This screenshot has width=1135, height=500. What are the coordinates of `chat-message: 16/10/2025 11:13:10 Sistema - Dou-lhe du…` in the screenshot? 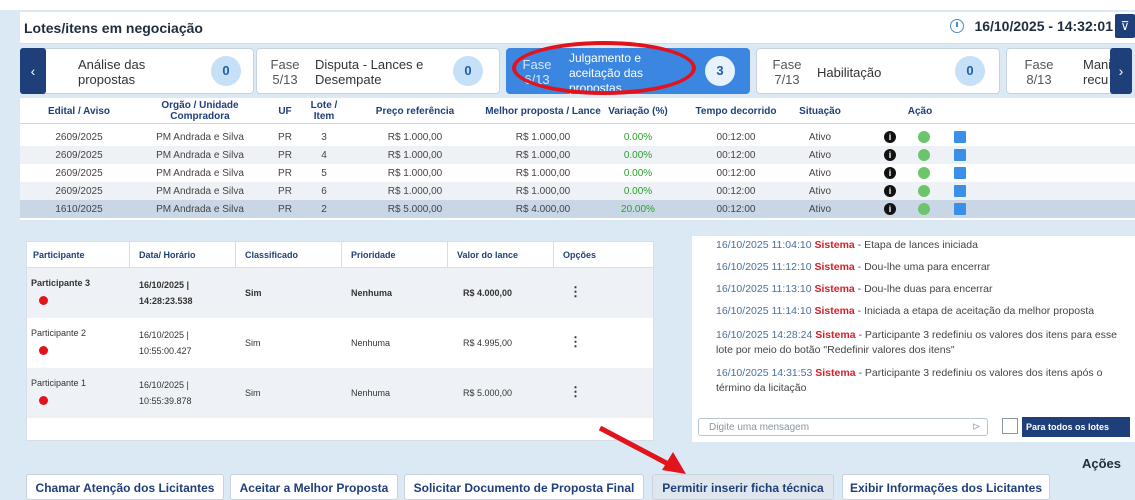 It's located at (921, 289).